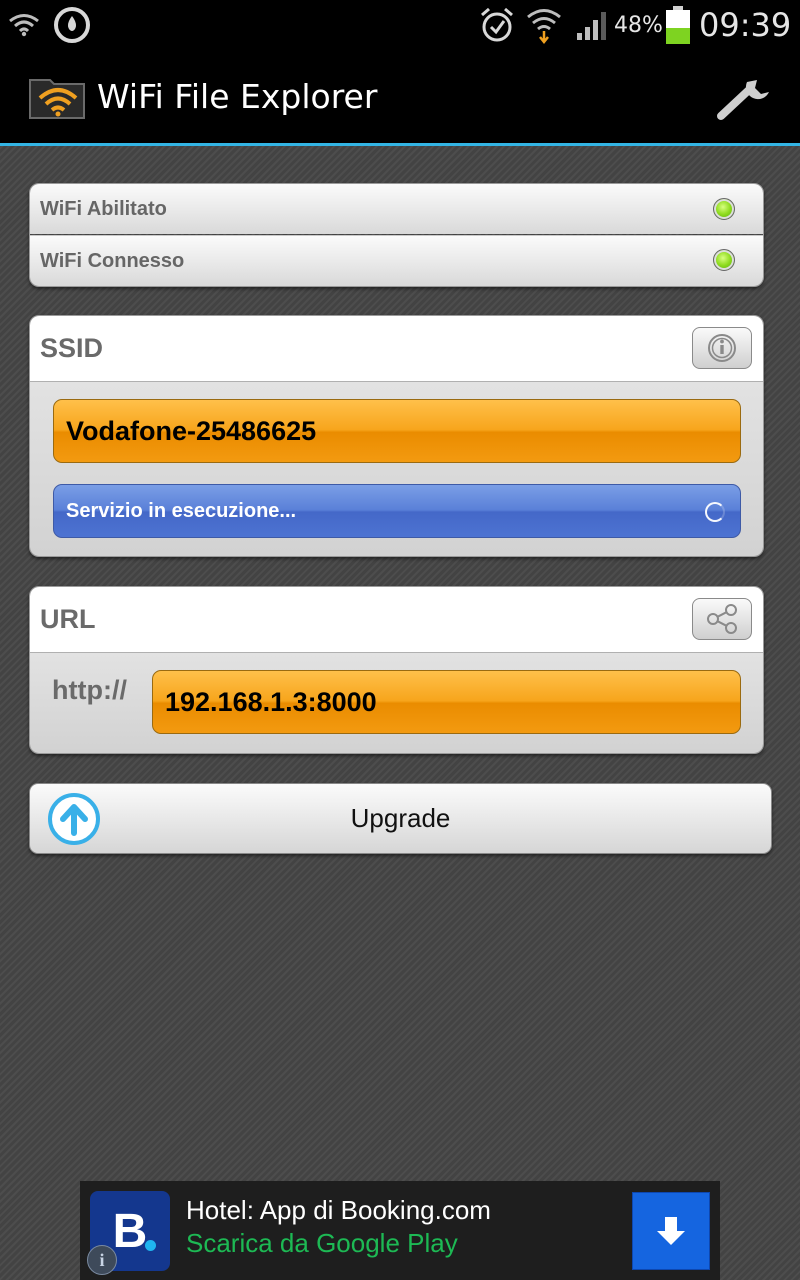 This screenshot has height=1280, width=800. What do you see at coordinates (191, 430) in the screenshot?
I see `ssid-value: Vodafone-25486625` at bounding box center [191, 430].